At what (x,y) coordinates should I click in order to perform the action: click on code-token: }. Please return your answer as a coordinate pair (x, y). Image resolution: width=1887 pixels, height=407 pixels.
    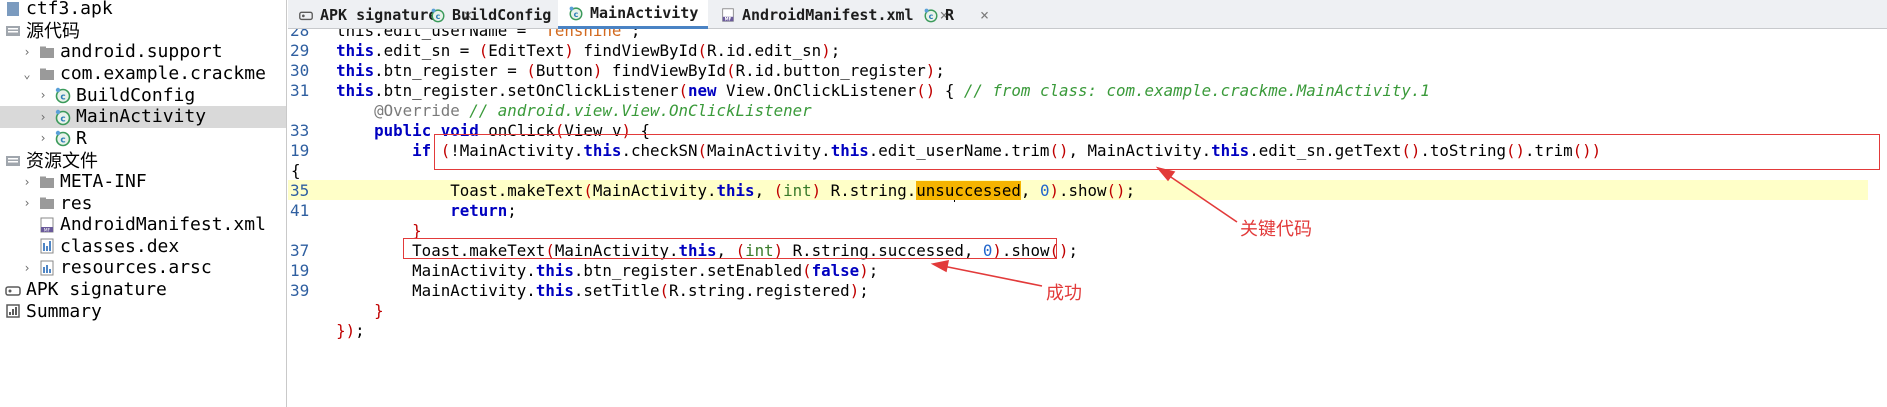
    Looking at the image, I should click on (379, 310).